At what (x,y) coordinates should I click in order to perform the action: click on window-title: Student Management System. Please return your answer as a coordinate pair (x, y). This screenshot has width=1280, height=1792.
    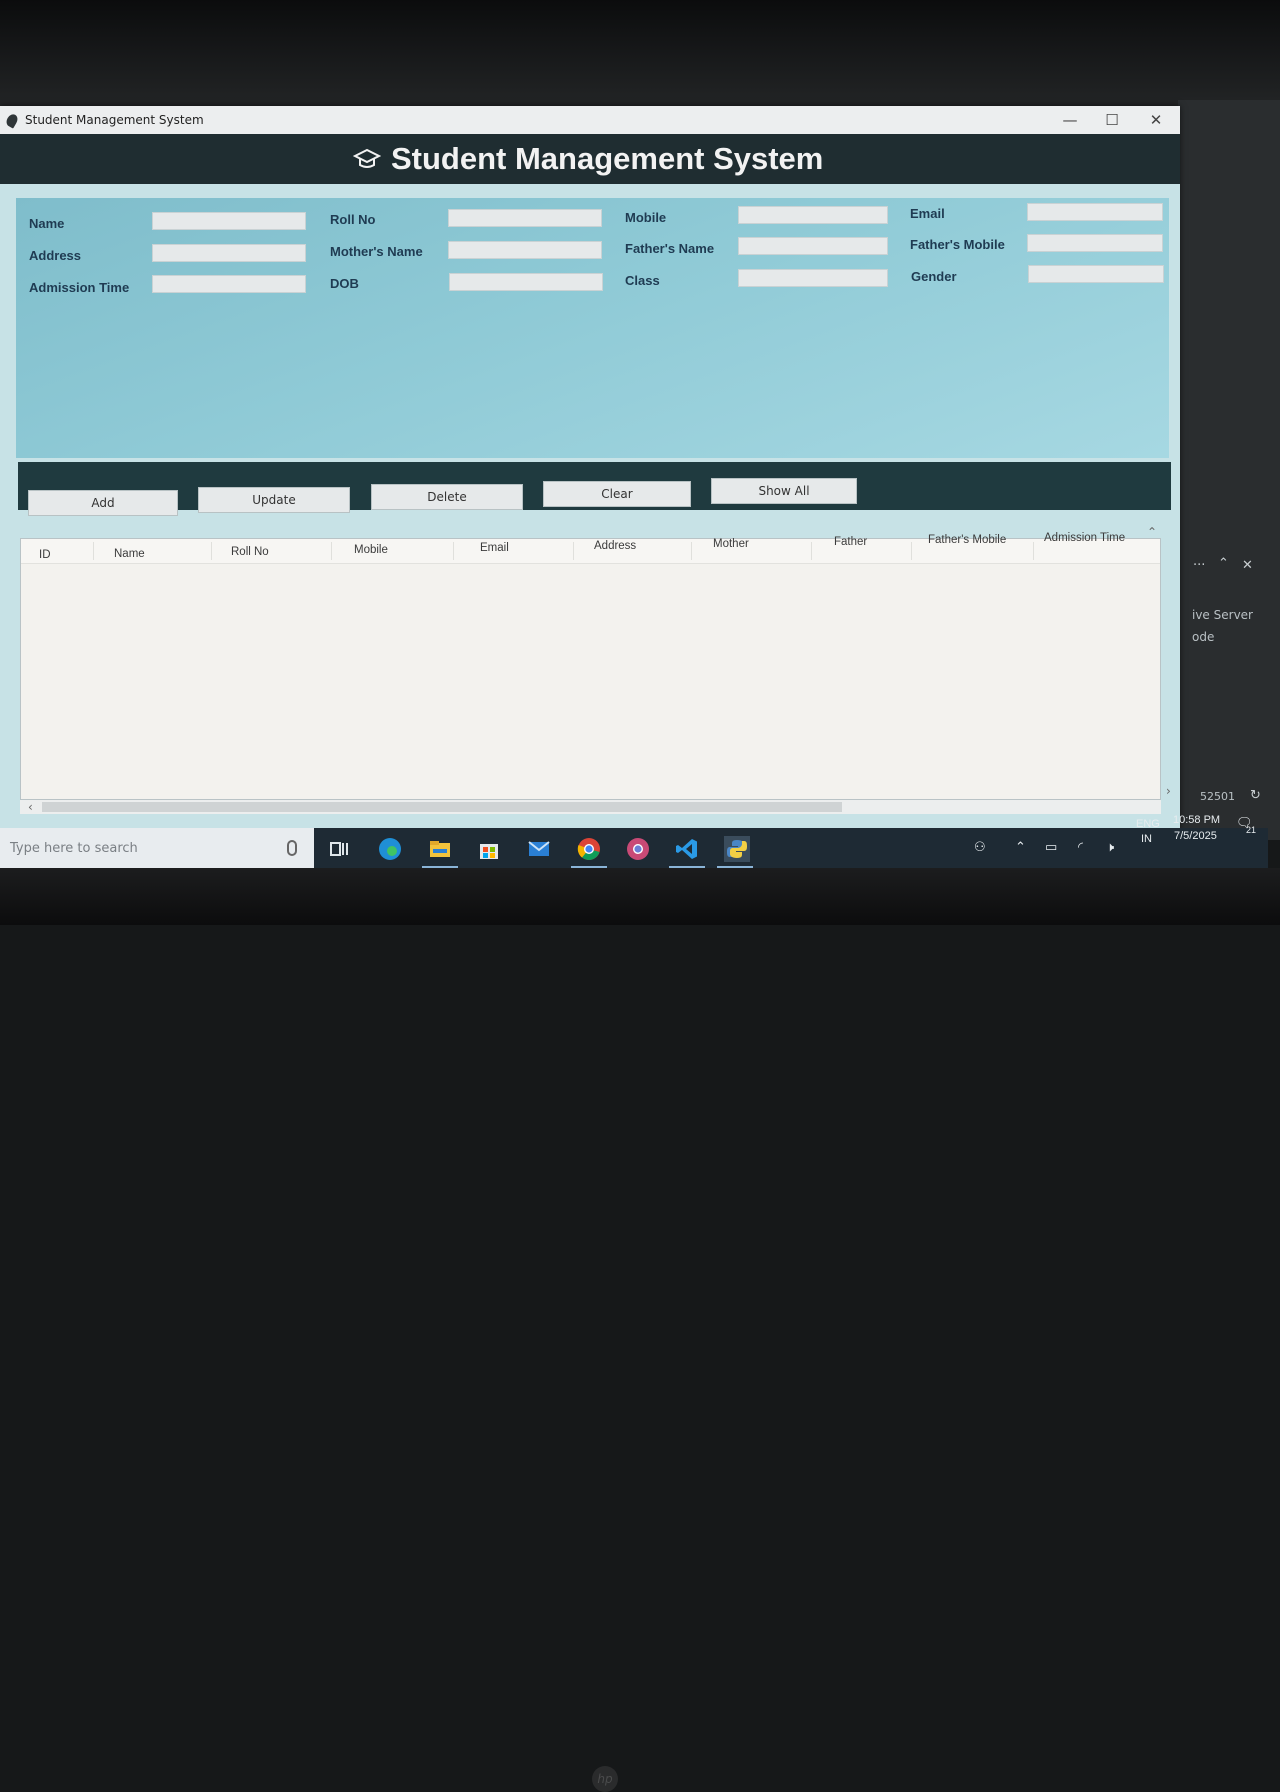
    Looking at the image, I should click on (114, 120).